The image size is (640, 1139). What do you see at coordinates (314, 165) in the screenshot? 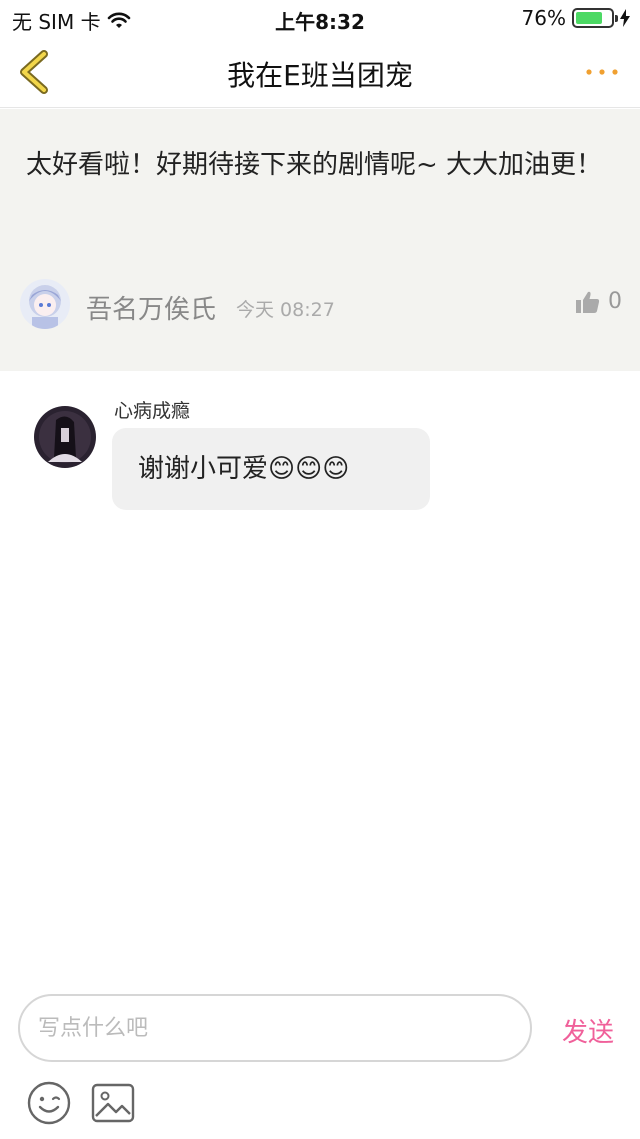
I see `comment-text: 太好看啦！好期待接下来的剧情呢~ 大大加油更！` at bounding box center [314, 165].